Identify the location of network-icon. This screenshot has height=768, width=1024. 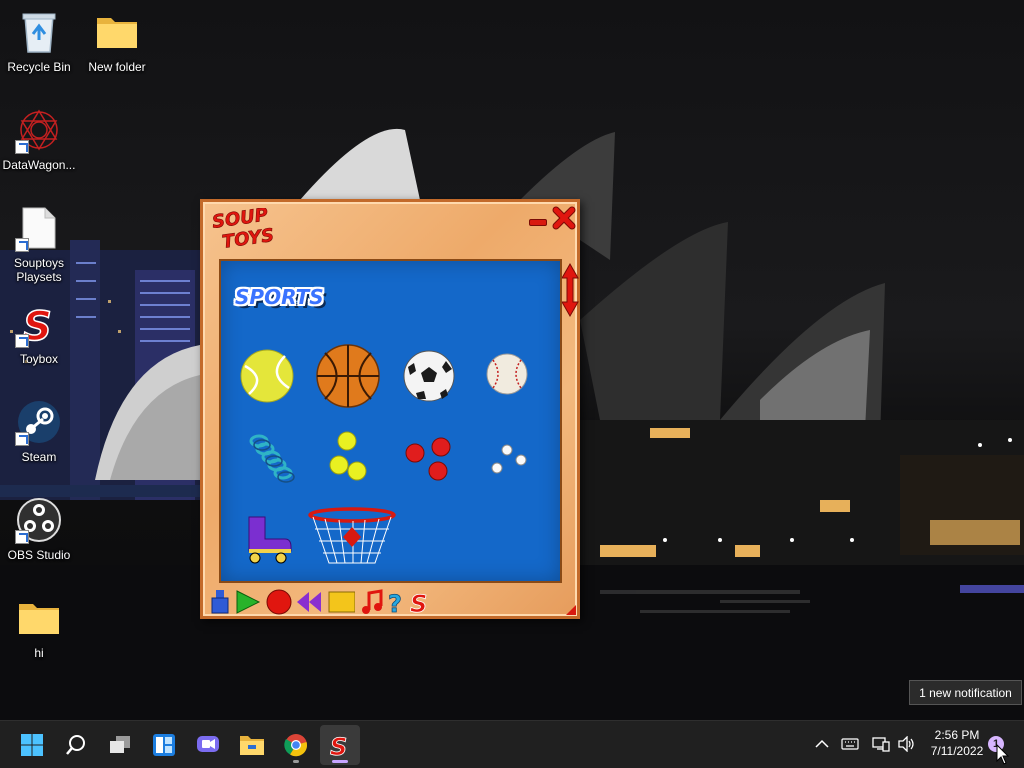
(881, 744).